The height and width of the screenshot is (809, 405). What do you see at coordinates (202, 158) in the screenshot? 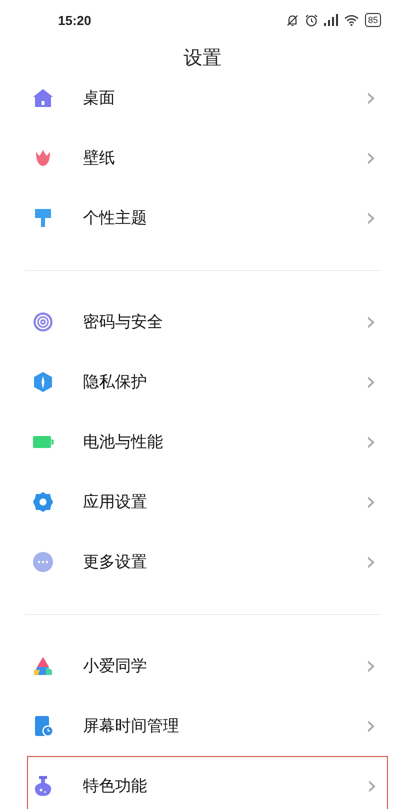
I see `settings-item: 壁纸 ›` at bounding box center [202, 158].